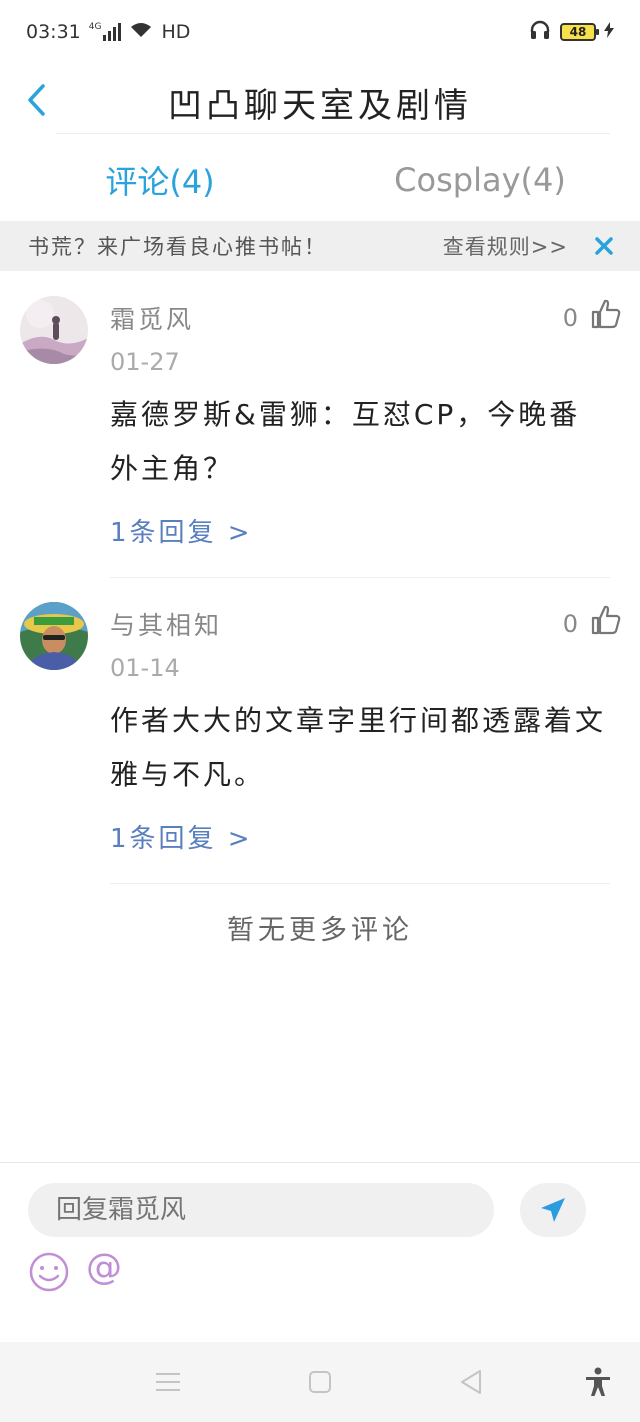  What do you see at coordinates (472, 1382) in the screenshot?
I see `back-triangle-icon` at bounding box center [472, 1382].